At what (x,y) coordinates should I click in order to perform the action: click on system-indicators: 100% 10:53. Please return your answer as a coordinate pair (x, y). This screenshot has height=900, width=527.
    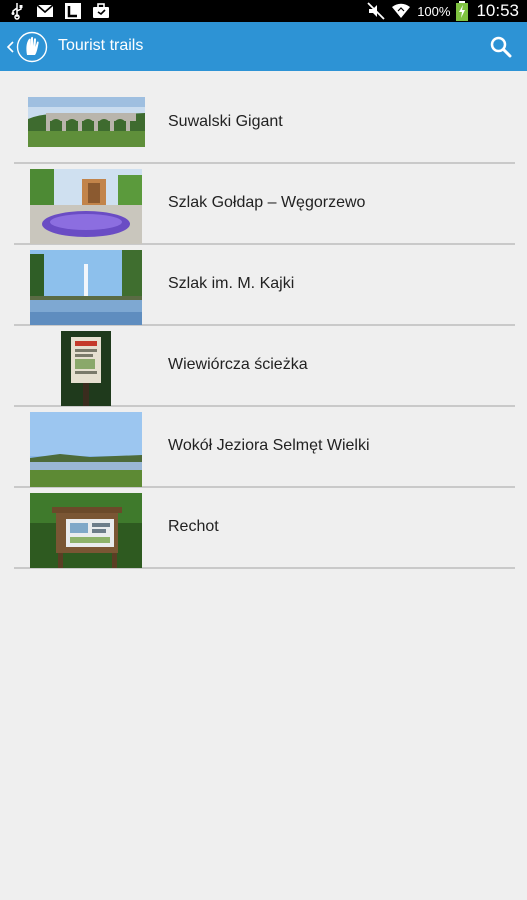
    Looking at the image, I should click on (443, 11).